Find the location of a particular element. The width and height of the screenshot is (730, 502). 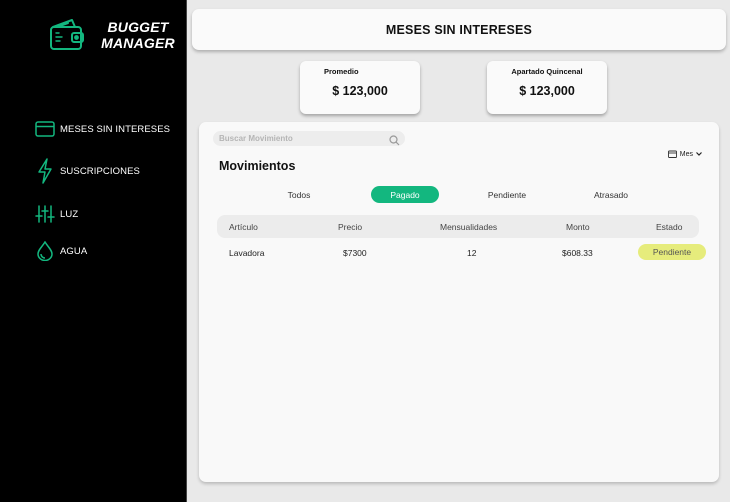

card-icon is located at coordinates (45, 129).